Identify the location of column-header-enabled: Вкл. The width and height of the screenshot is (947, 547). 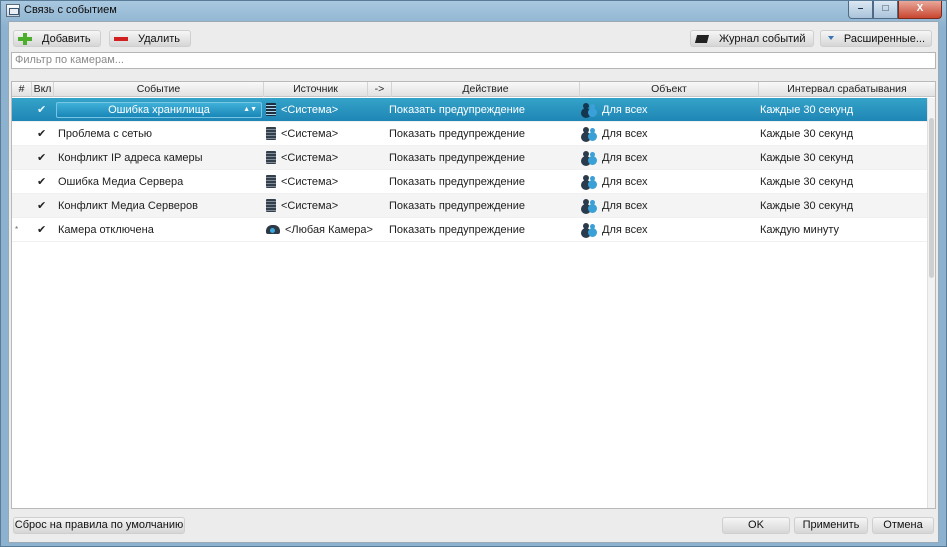
(43, 89).